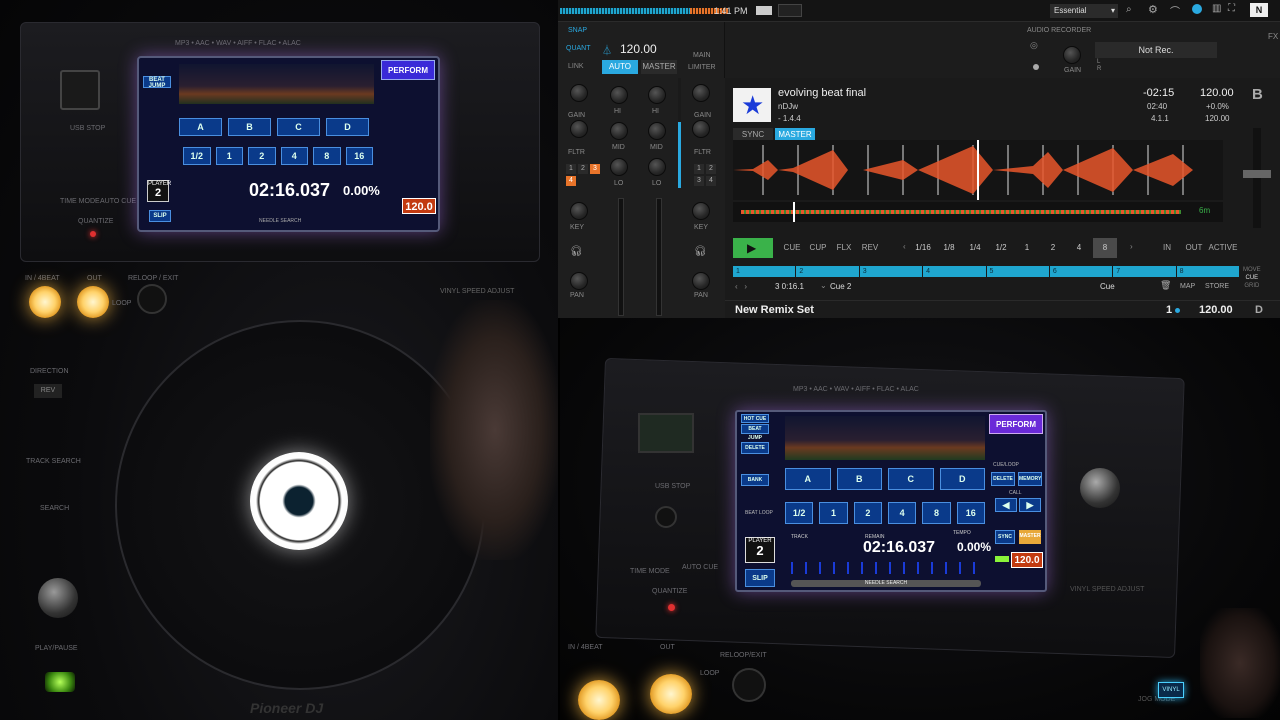 The height and width of the screenshot is (720, 1280). Describe the element at coordinates (1030, 505) in the screenshot. I see `call-next-button: ▶` at that location.